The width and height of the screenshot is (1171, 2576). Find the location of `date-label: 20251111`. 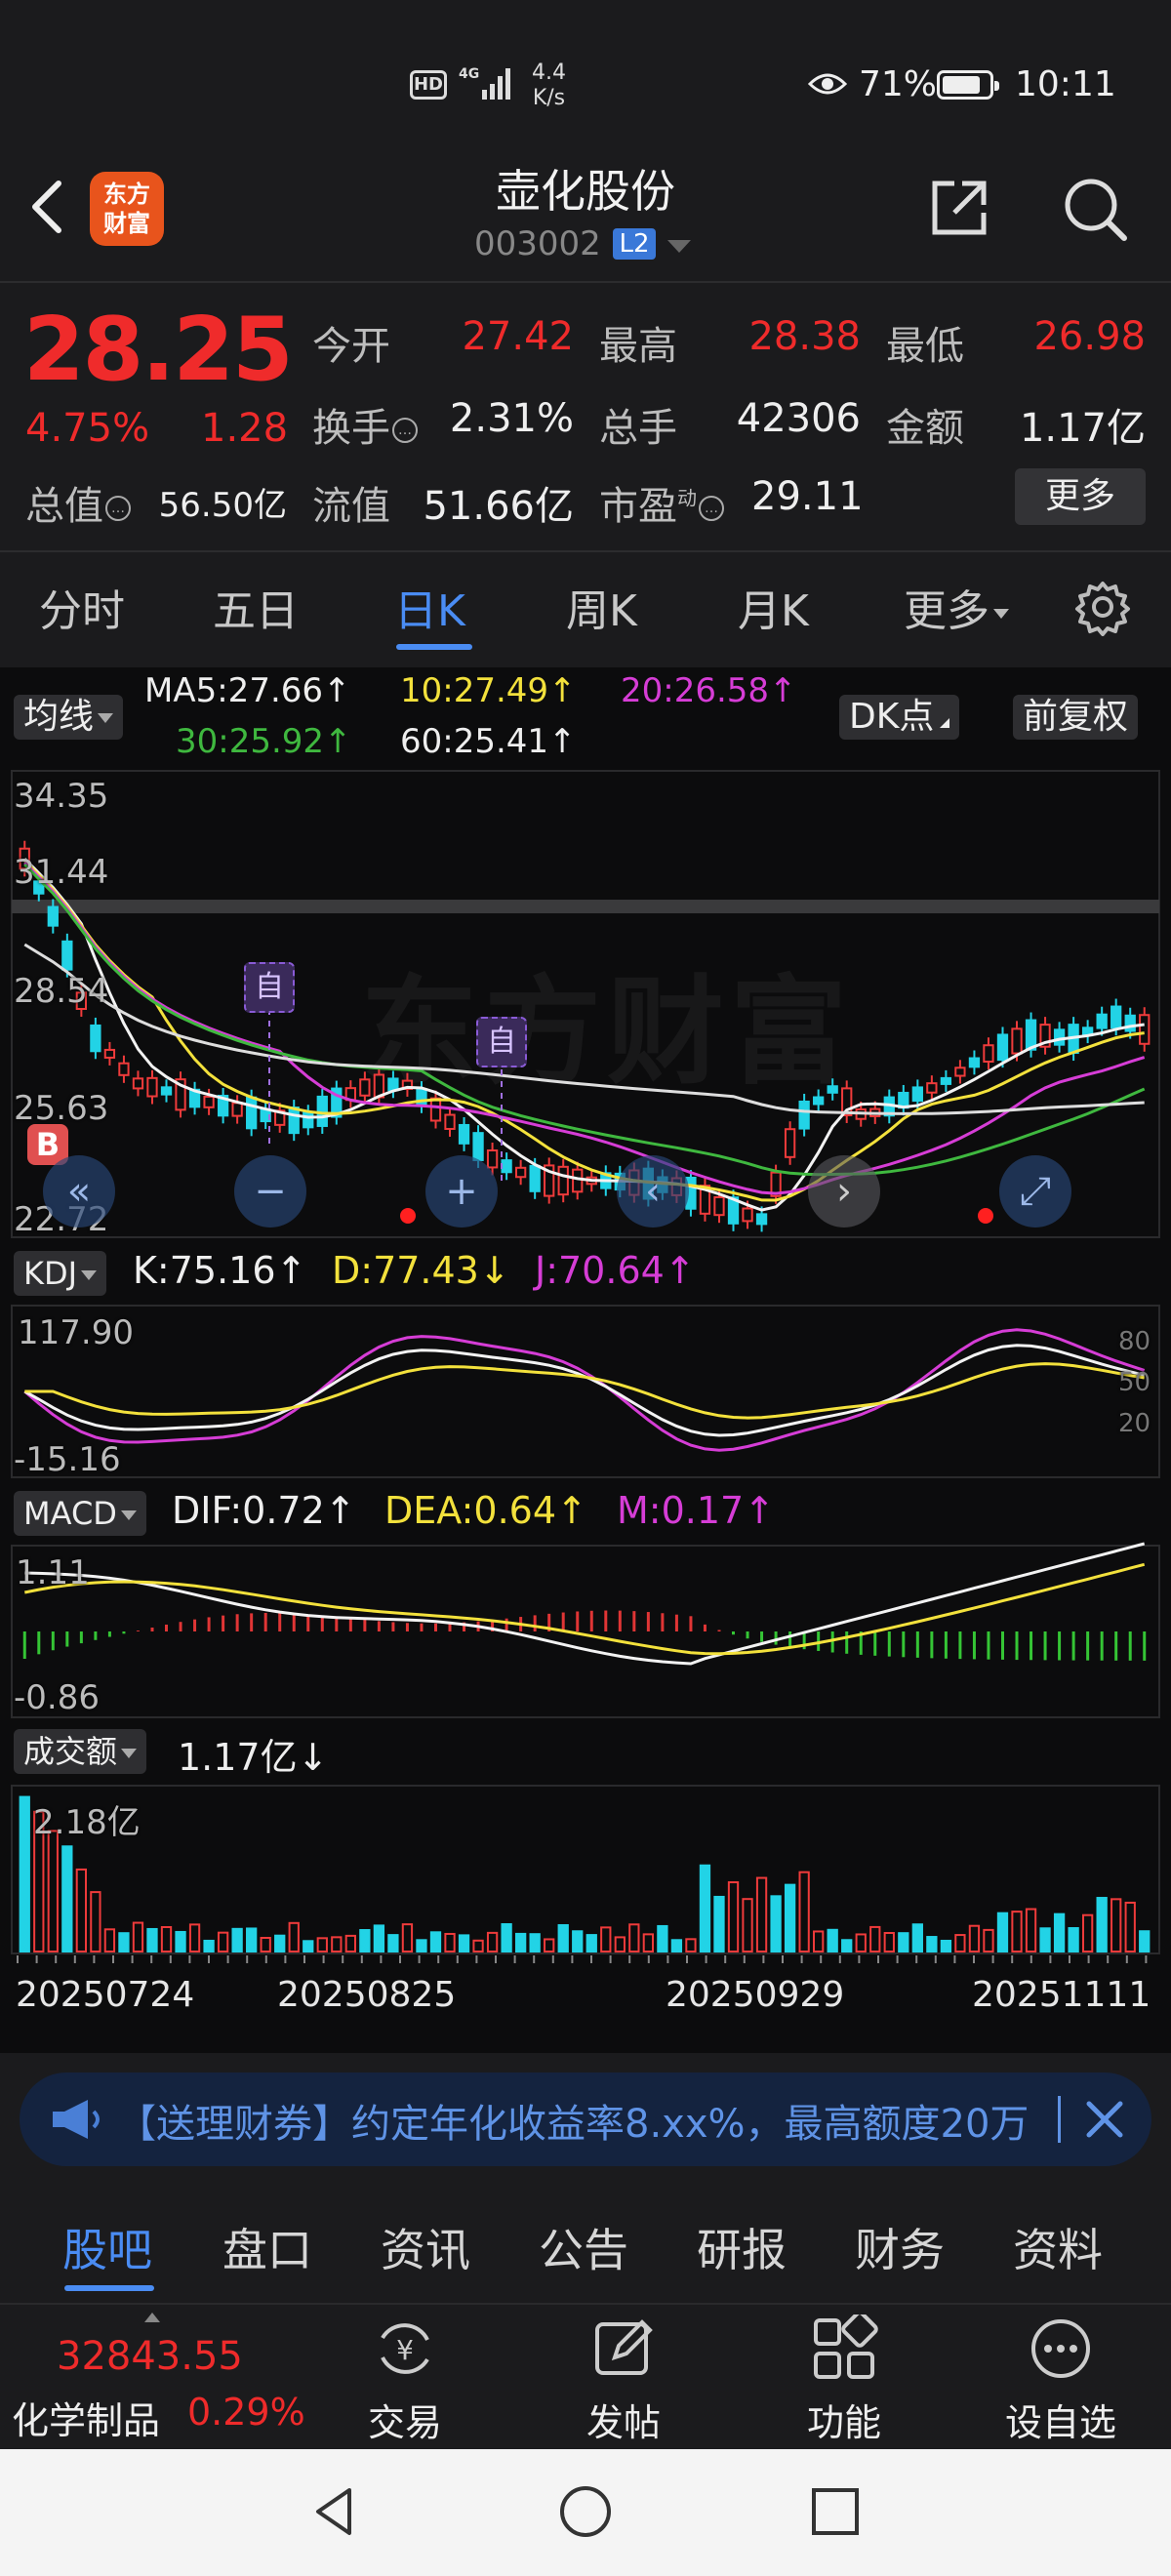

date-label: 20251111 is located at coordinates (1061, 1995).